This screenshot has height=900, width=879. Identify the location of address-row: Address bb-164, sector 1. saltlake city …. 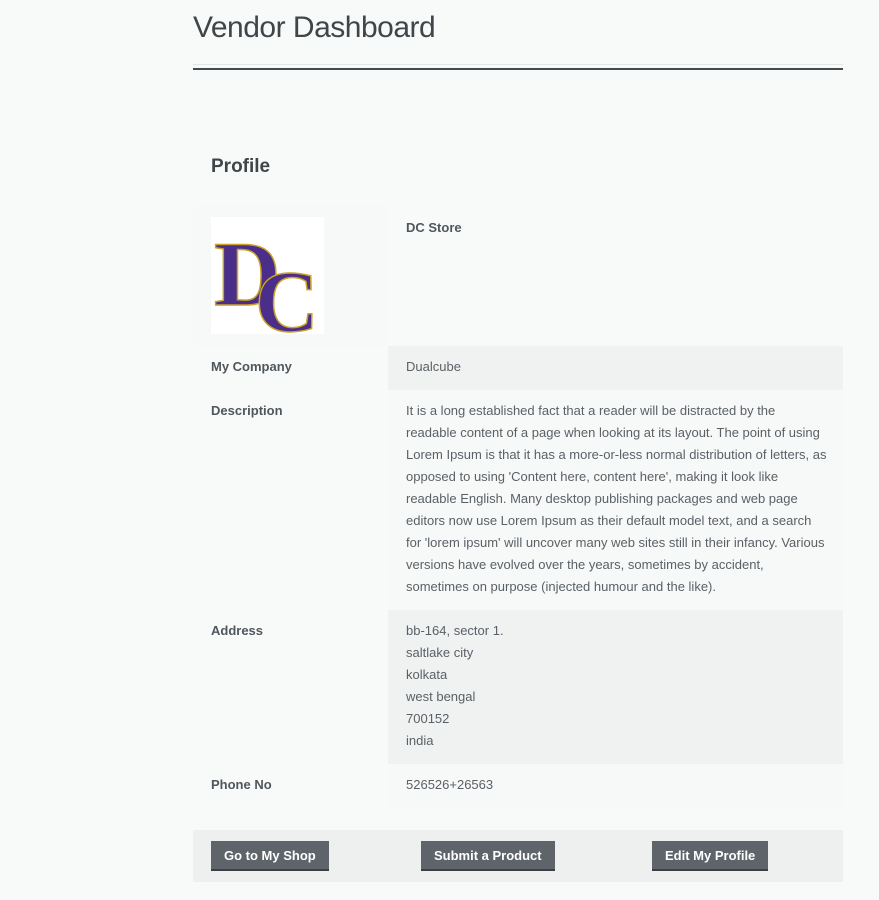
(518, 687).